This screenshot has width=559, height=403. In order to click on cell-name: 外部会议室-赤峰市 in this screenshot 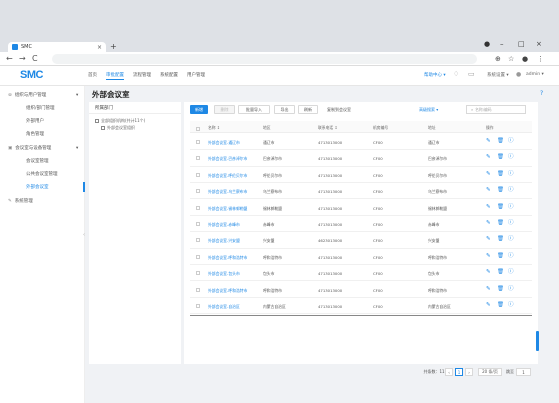, I will do `click(224, 225)`.